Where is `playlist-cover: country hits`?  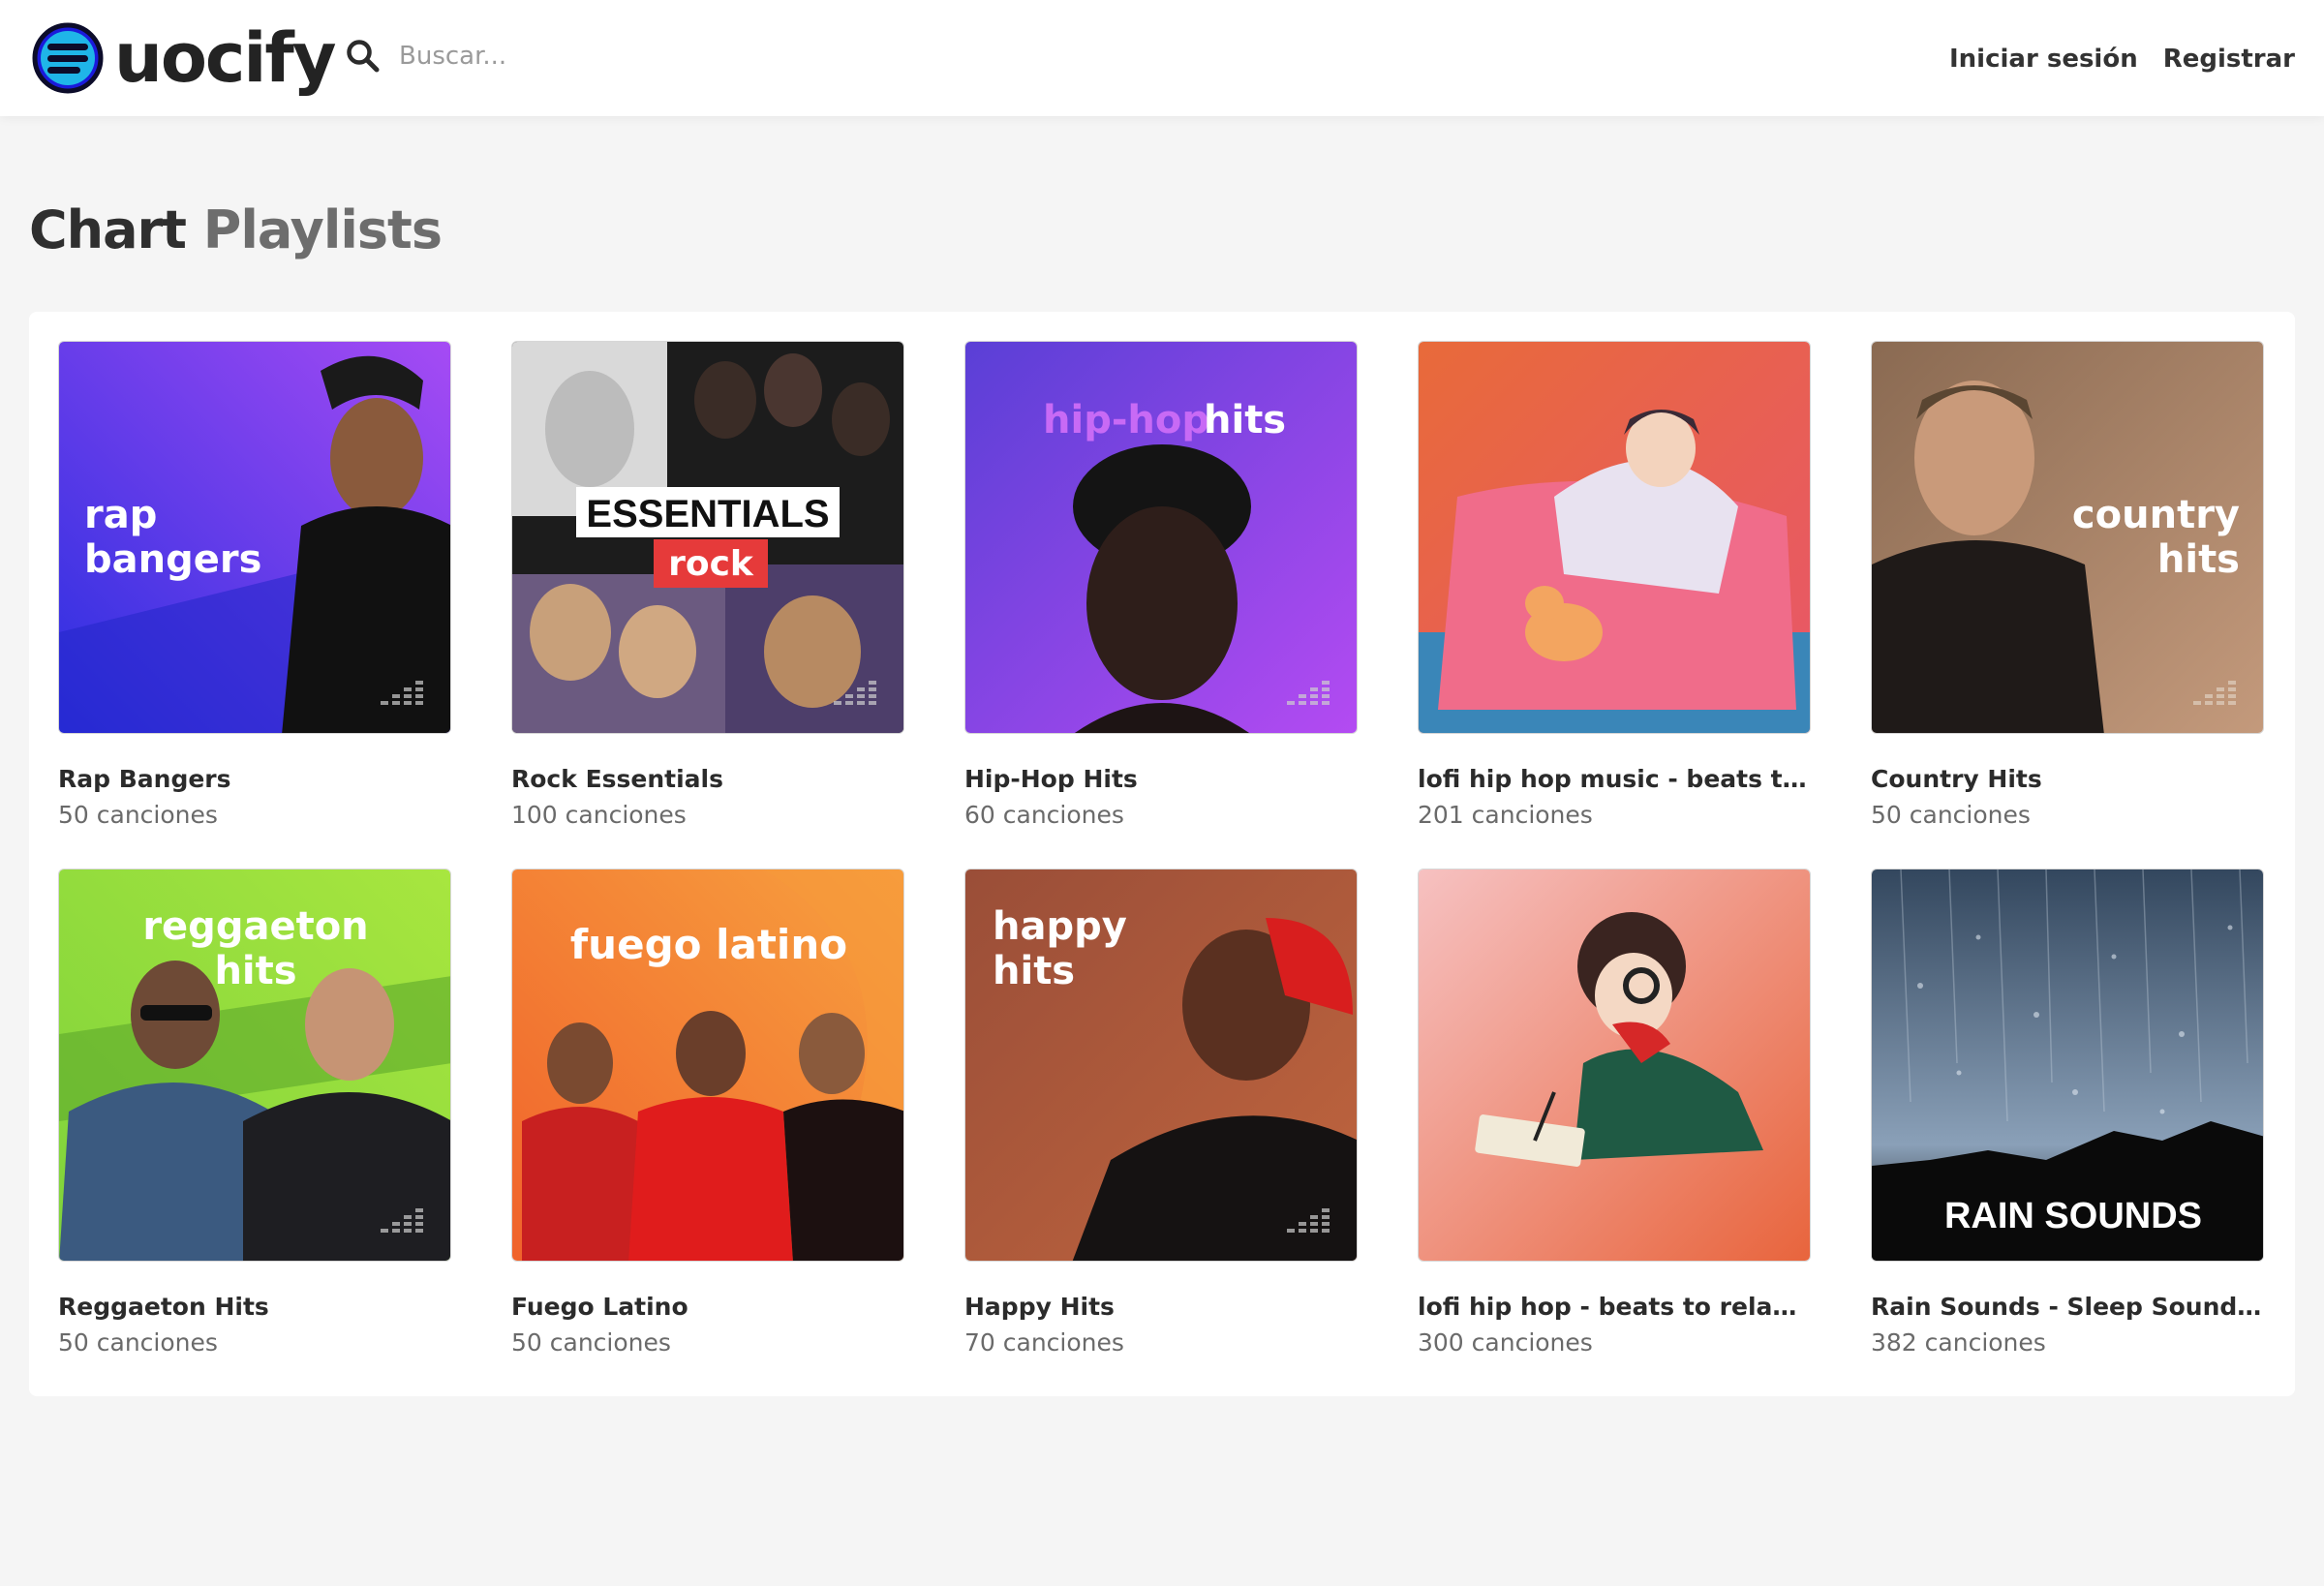
playlist-cover: country hits is located at coordinates (2068, 537).